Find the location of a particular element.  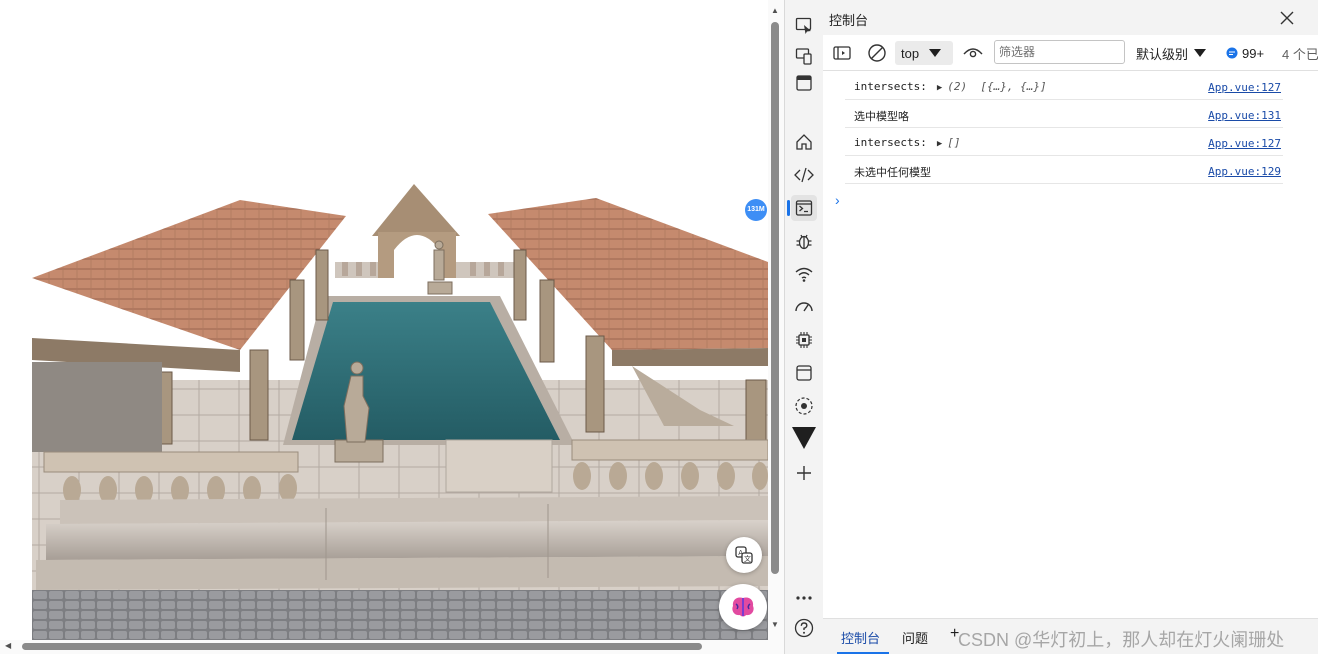

console-row: intersects: ▶ (2) [{…}, {…}] App.vue:127 is located at coordinates (1064, 86).